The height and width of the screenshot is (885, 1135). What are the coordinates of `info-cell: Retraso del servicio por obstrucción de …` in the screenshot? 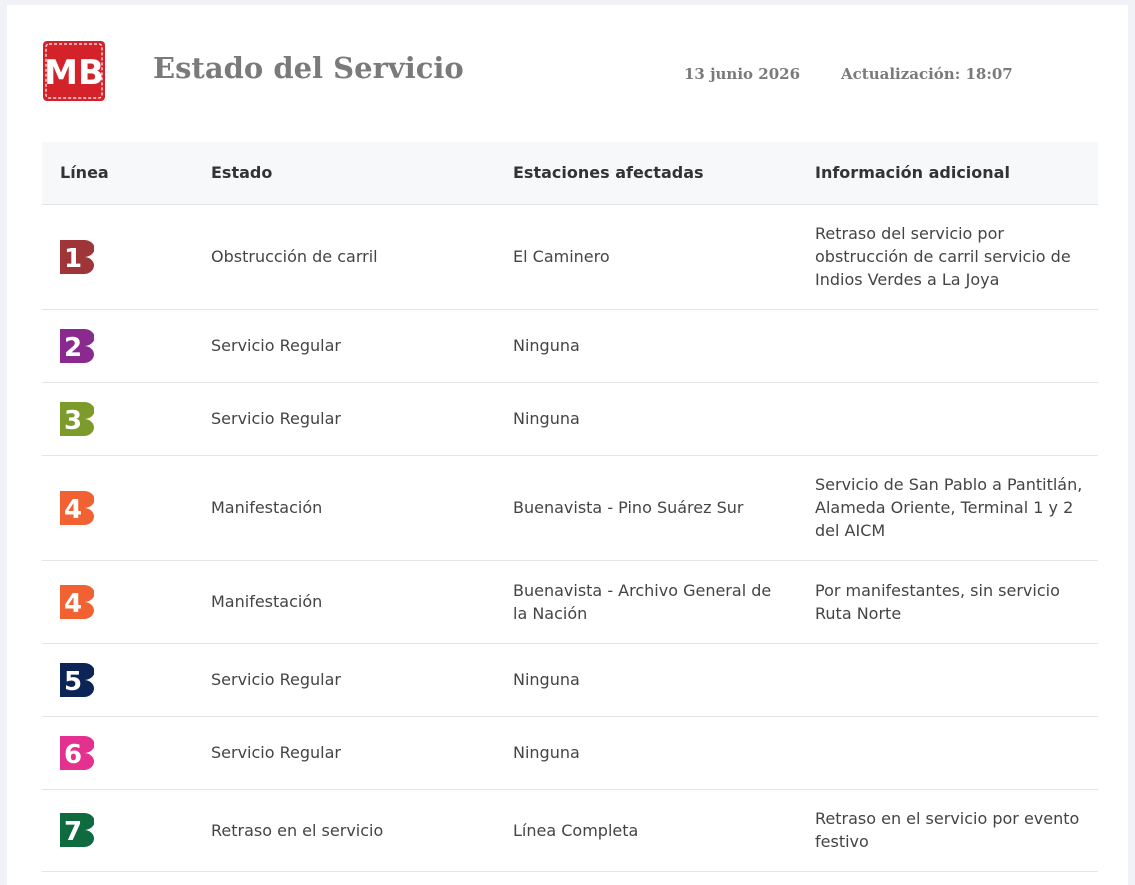 It's located at (947, 257).